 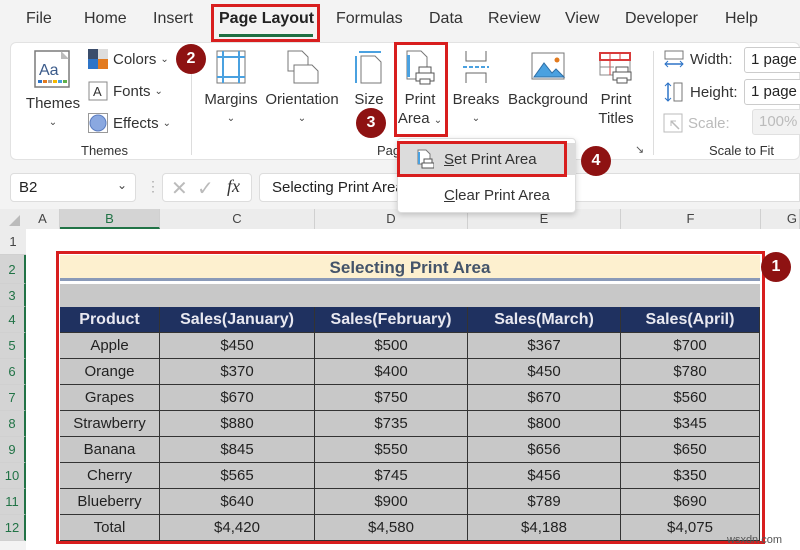 What do you see at coordinates (13, 424) in the screenshot?
I see `row-header-8: 8` at bounding box center [13, 424].